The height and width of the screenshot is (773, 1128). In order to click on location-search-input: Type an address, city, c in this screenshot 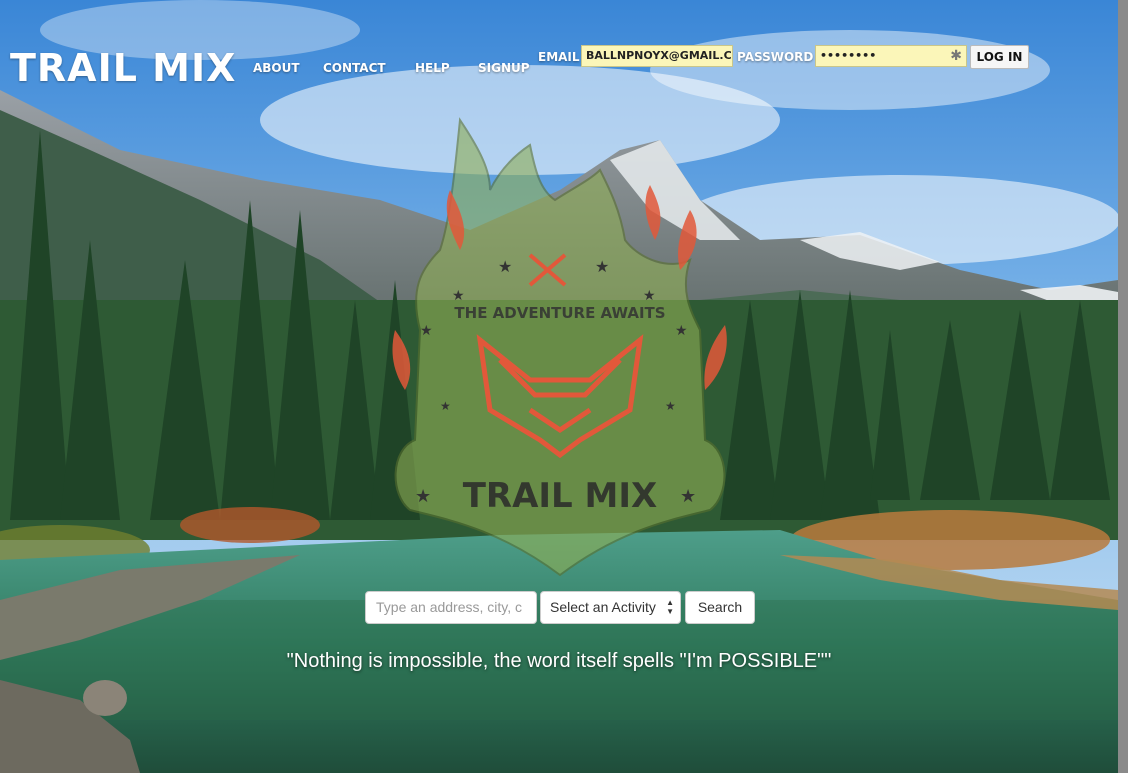, I will do `click(451, 607)`.